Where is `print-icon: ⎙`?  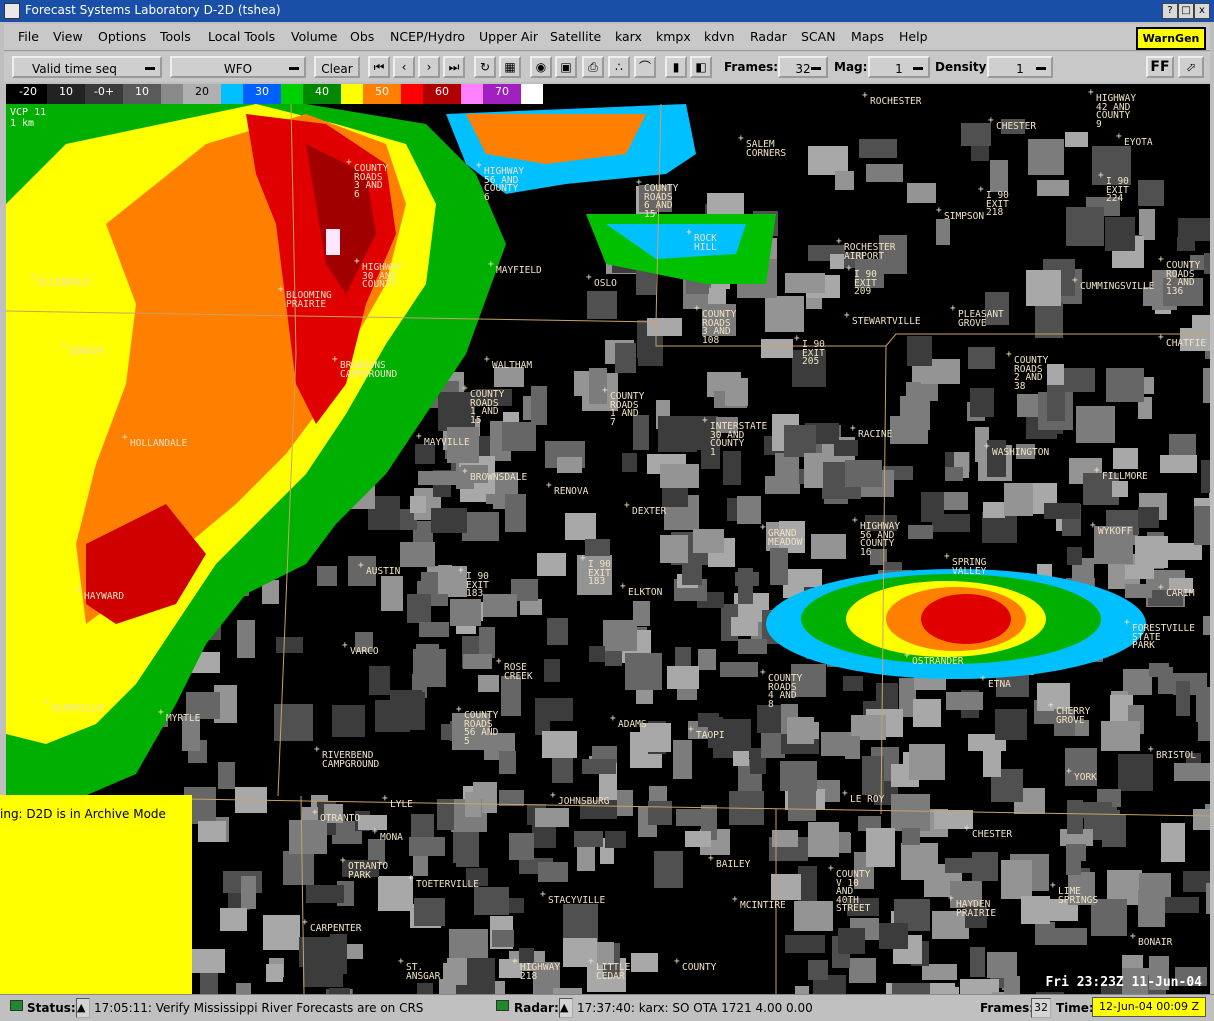
print-icon: ⎙ is located at coordinates (593, 67).